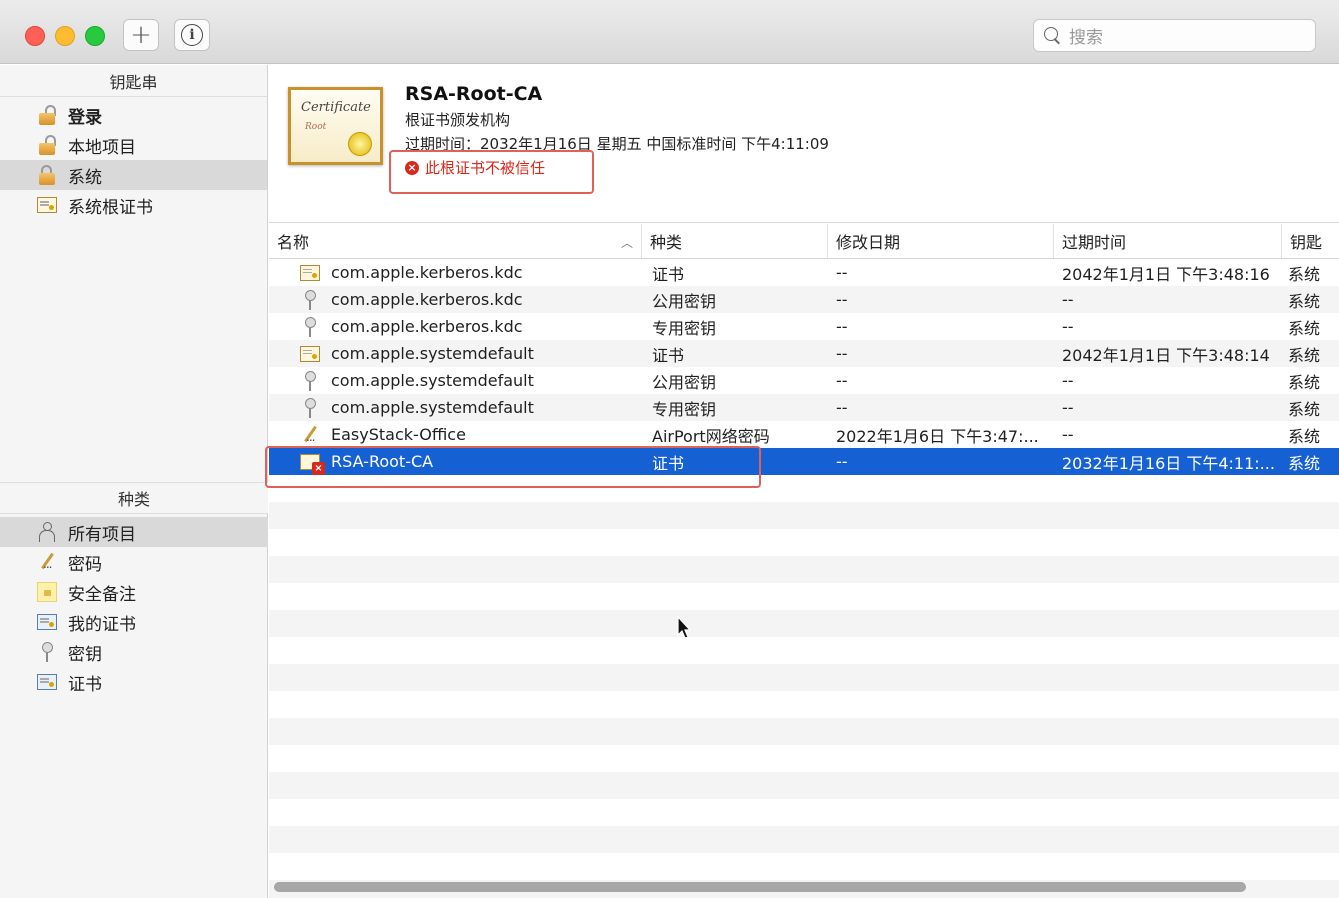 This screenshot has width=1339, height=898. Describe the element at coordinates (102, 147) in the screenshot. I see `sidebar-item-label: 本地项目` at that location.